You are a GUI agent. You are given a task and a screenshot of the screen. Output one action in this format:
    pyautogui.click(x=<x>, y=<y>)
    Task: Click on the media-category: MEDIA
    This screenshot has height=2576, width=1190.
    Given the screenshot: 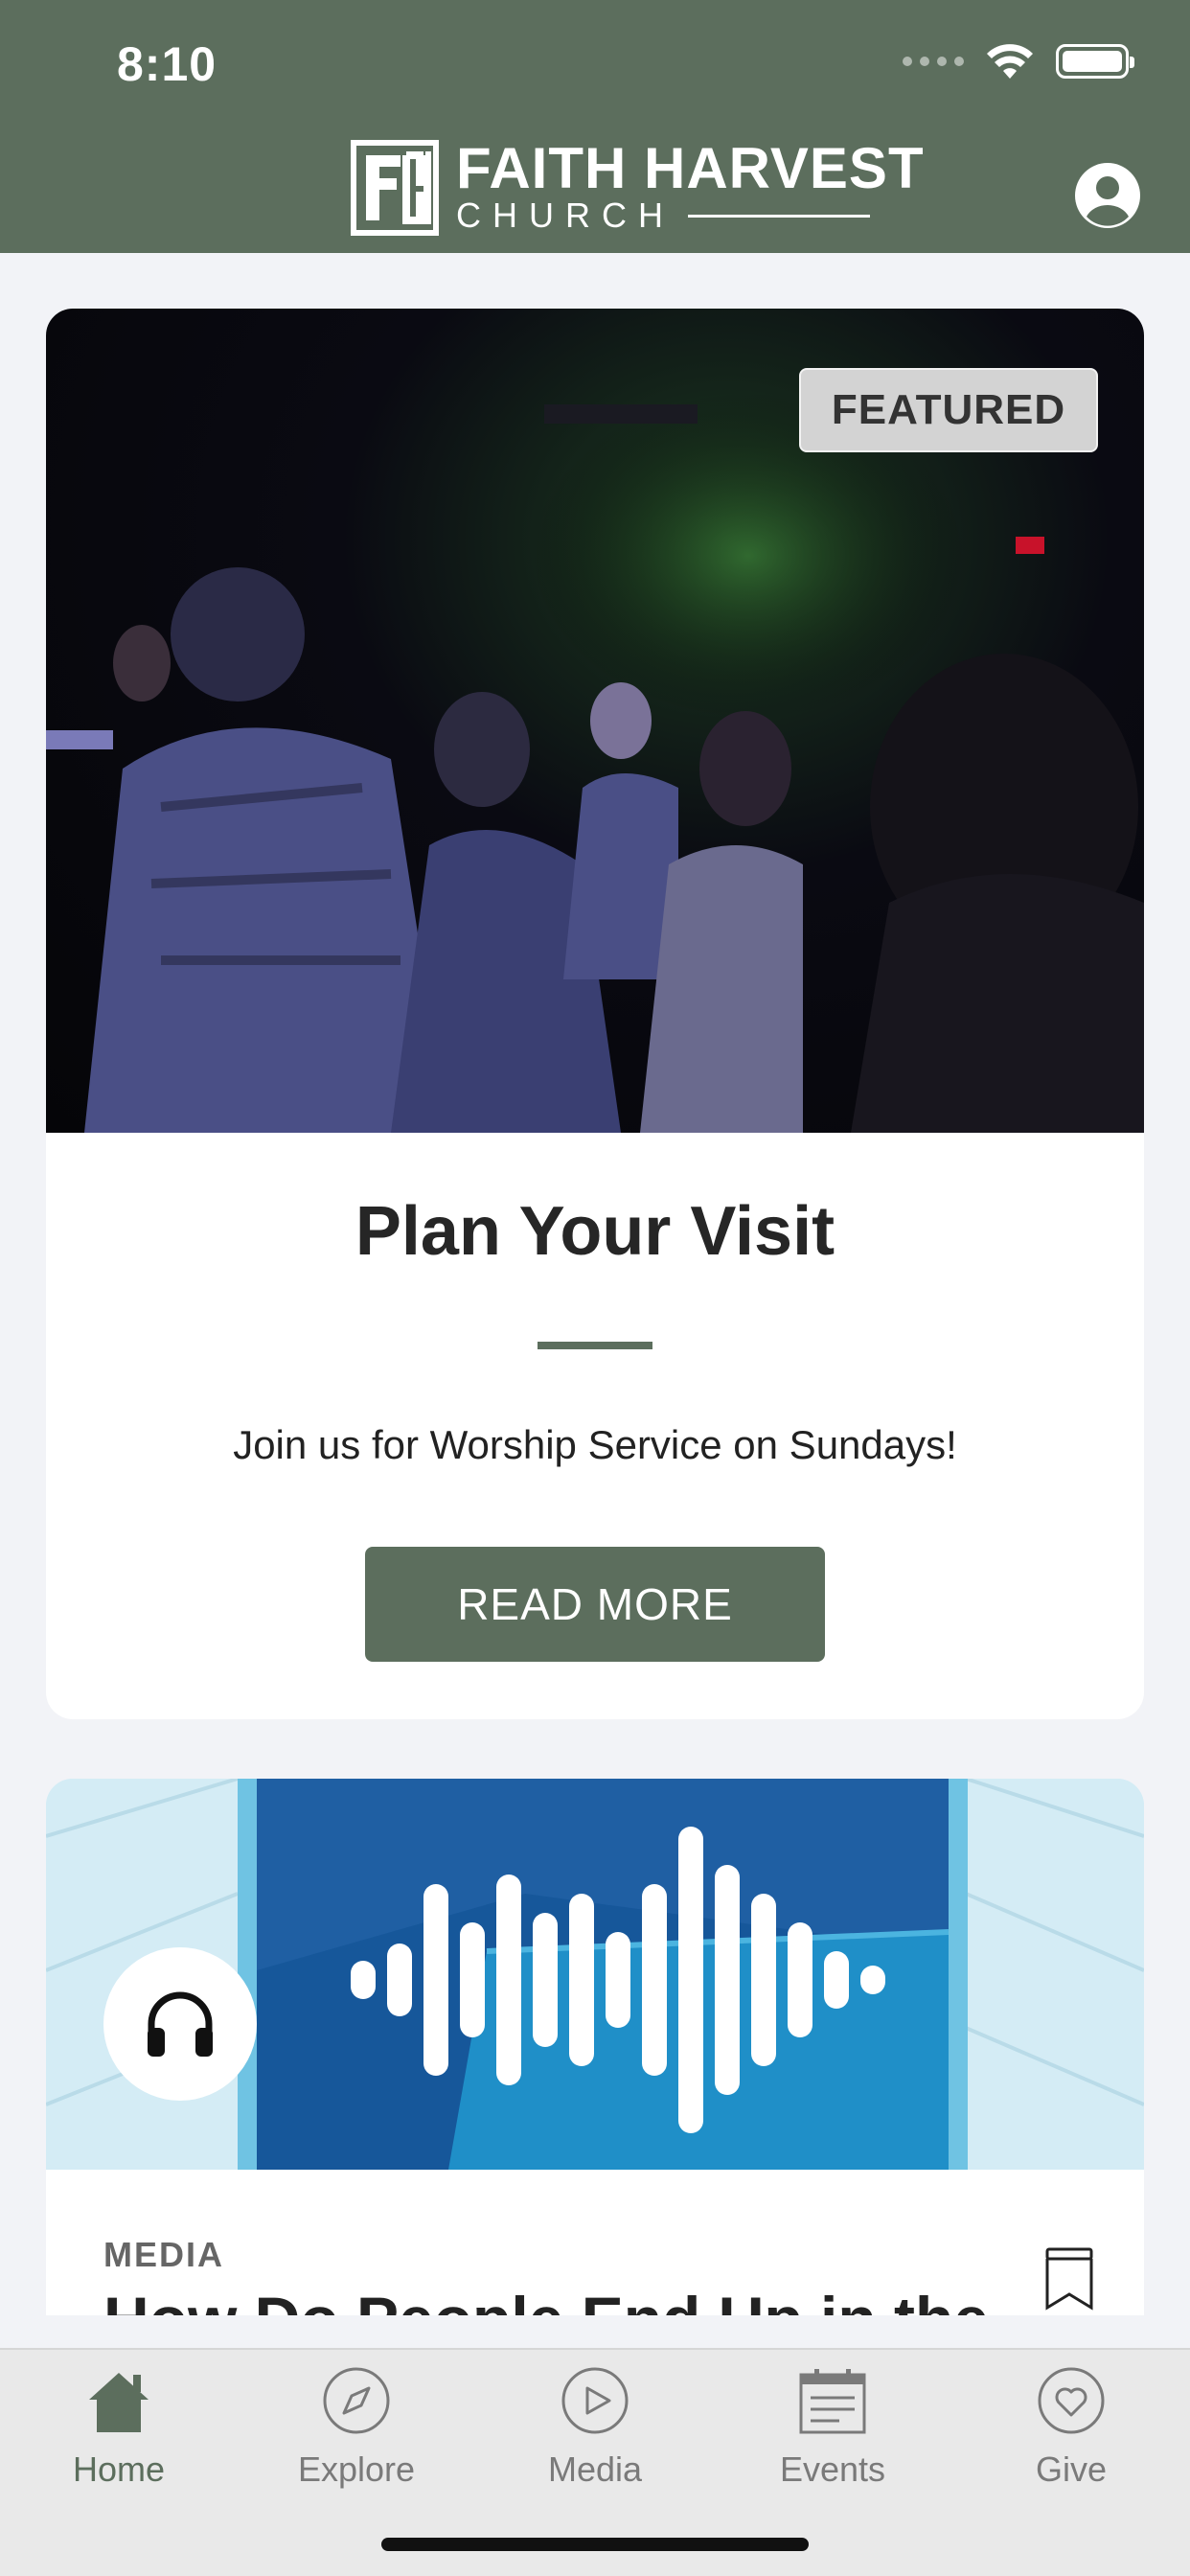 What is the action you would take?
    pyautogui.click(x=163, y=2254)
    